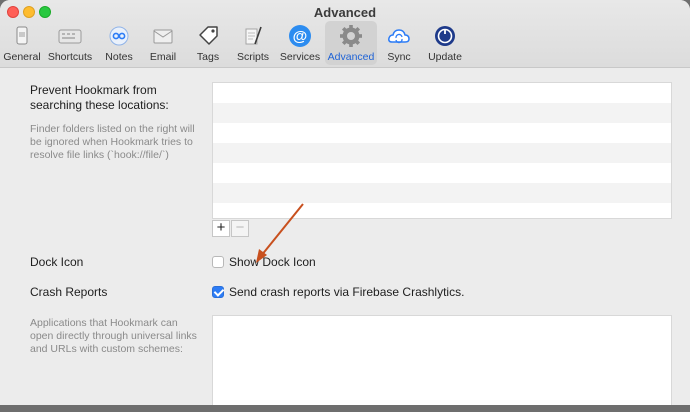 The width and height of the screenshot is (690, 412). I want to click on checkbox-checked, so click(218, 292).